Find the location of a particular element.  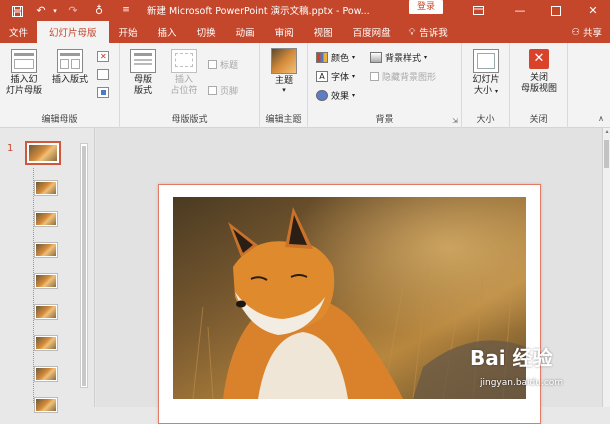

group-label-close: 关闭 is located at coordinates (538, 120).